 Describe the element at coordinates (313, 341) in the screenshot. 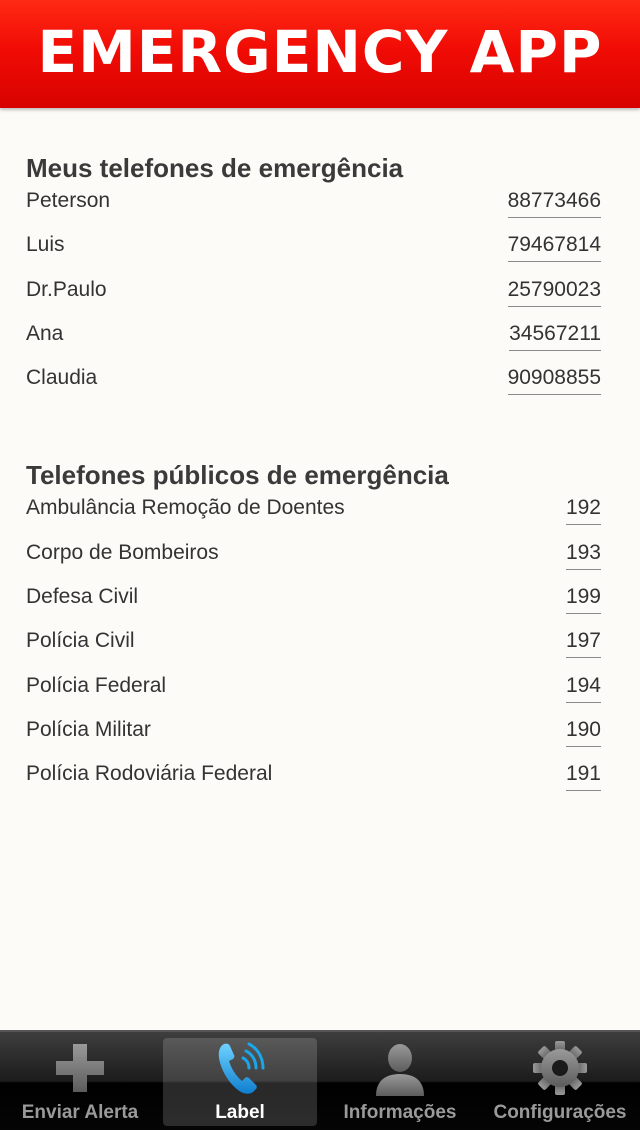

I see `contact-row: Ana 34567211` at that location.